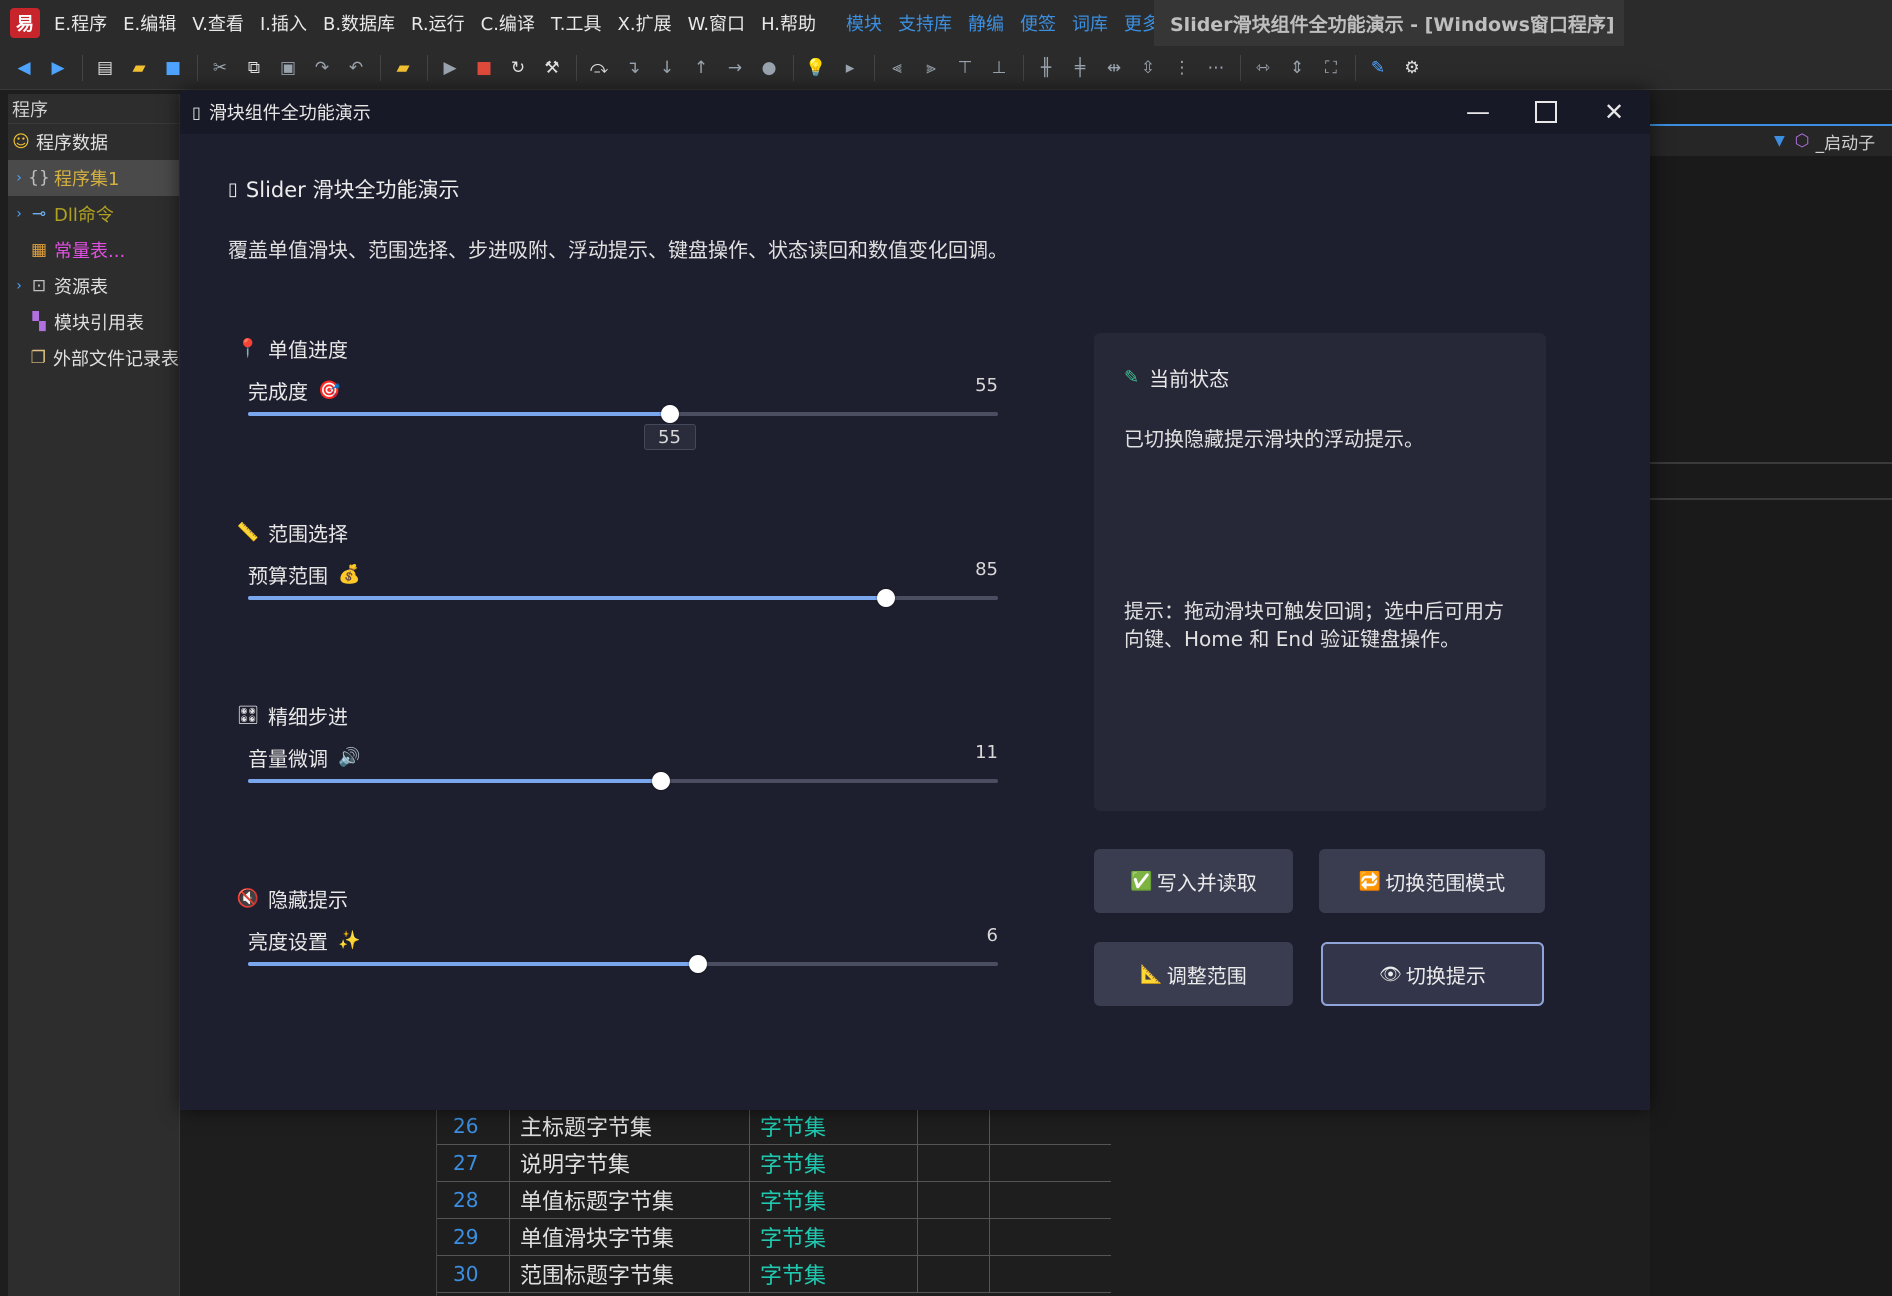 This screenshot has height=1296, width=1892. What do you see at coordinates (864, 23) in the screenshot?
I see `menu-module: 模块` at bounding box center [864, 23].